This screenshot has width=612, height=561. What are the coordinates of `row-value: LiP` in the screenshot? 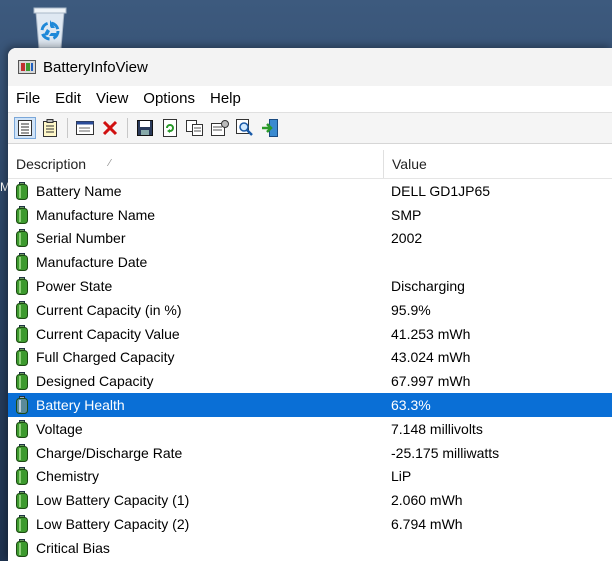 It's located at (401, 476).